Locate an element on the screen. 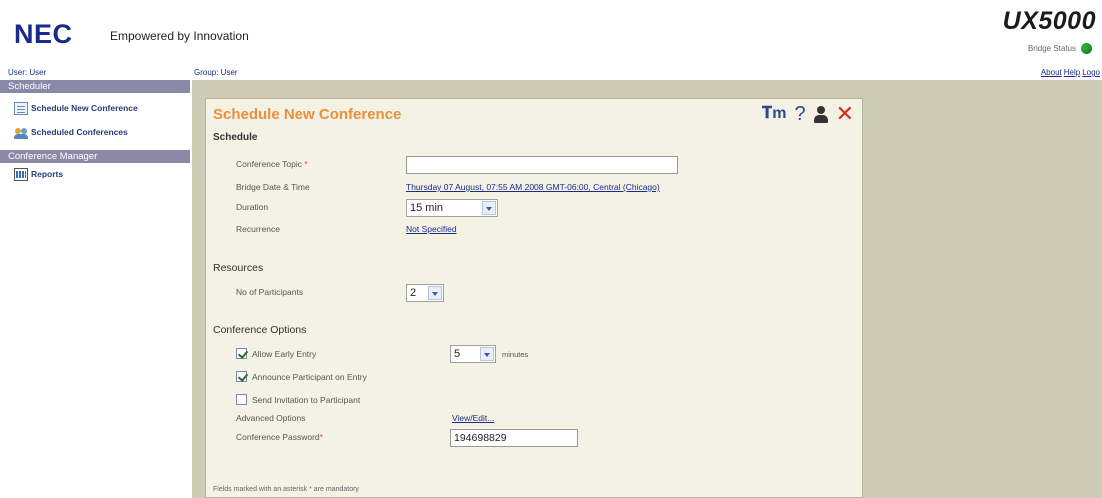 This screenshot has height=498, width=1102. help-icon: ? is located at coordinates (799, 114).